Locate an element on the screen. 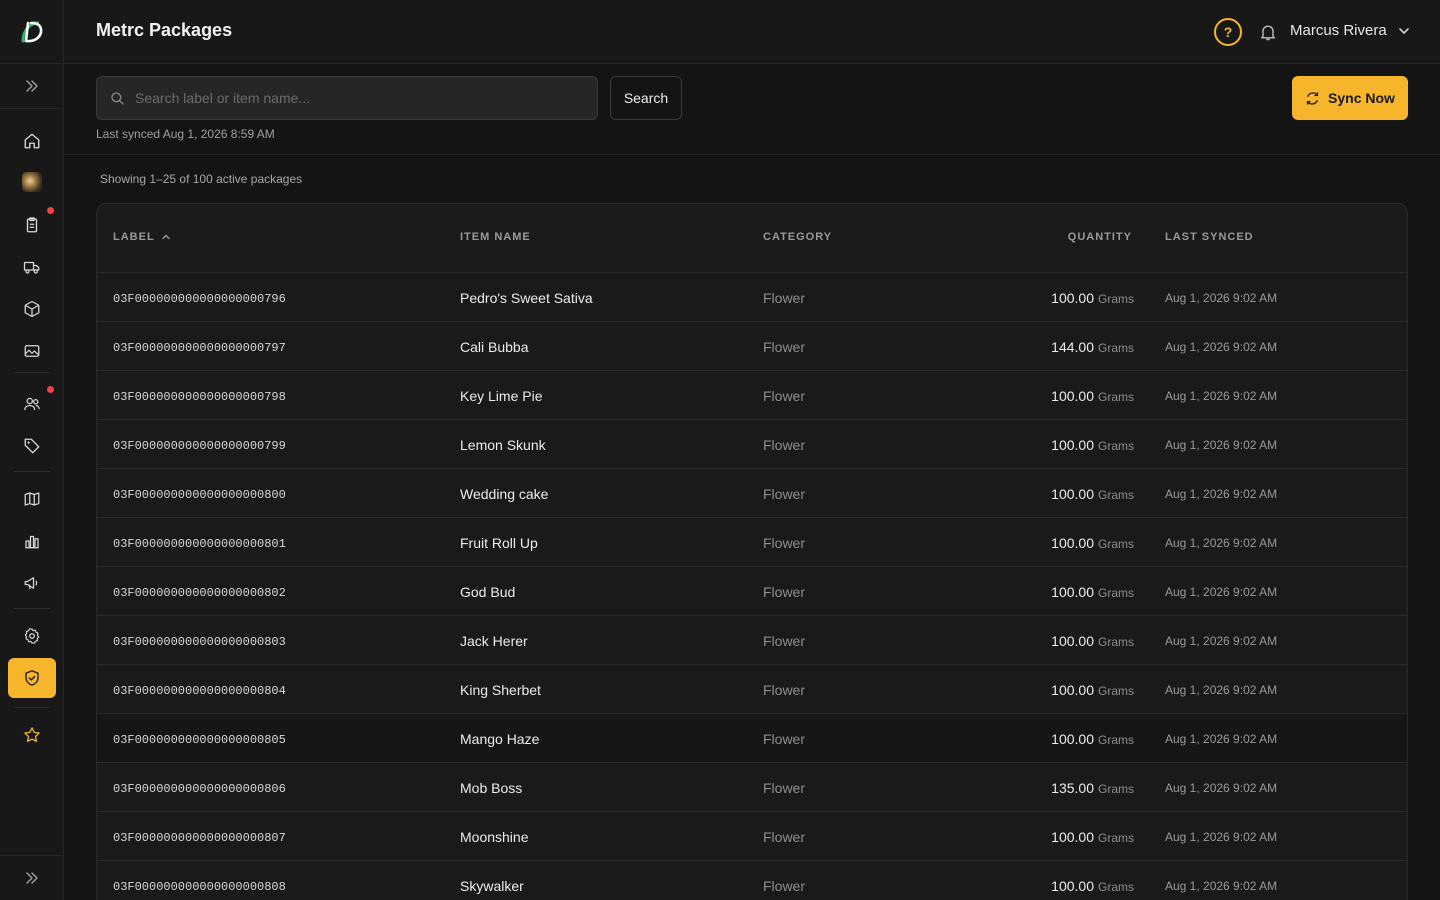 This screenshot has height=900, width=1440. bell-icon is located at coordinates (1268, 33).